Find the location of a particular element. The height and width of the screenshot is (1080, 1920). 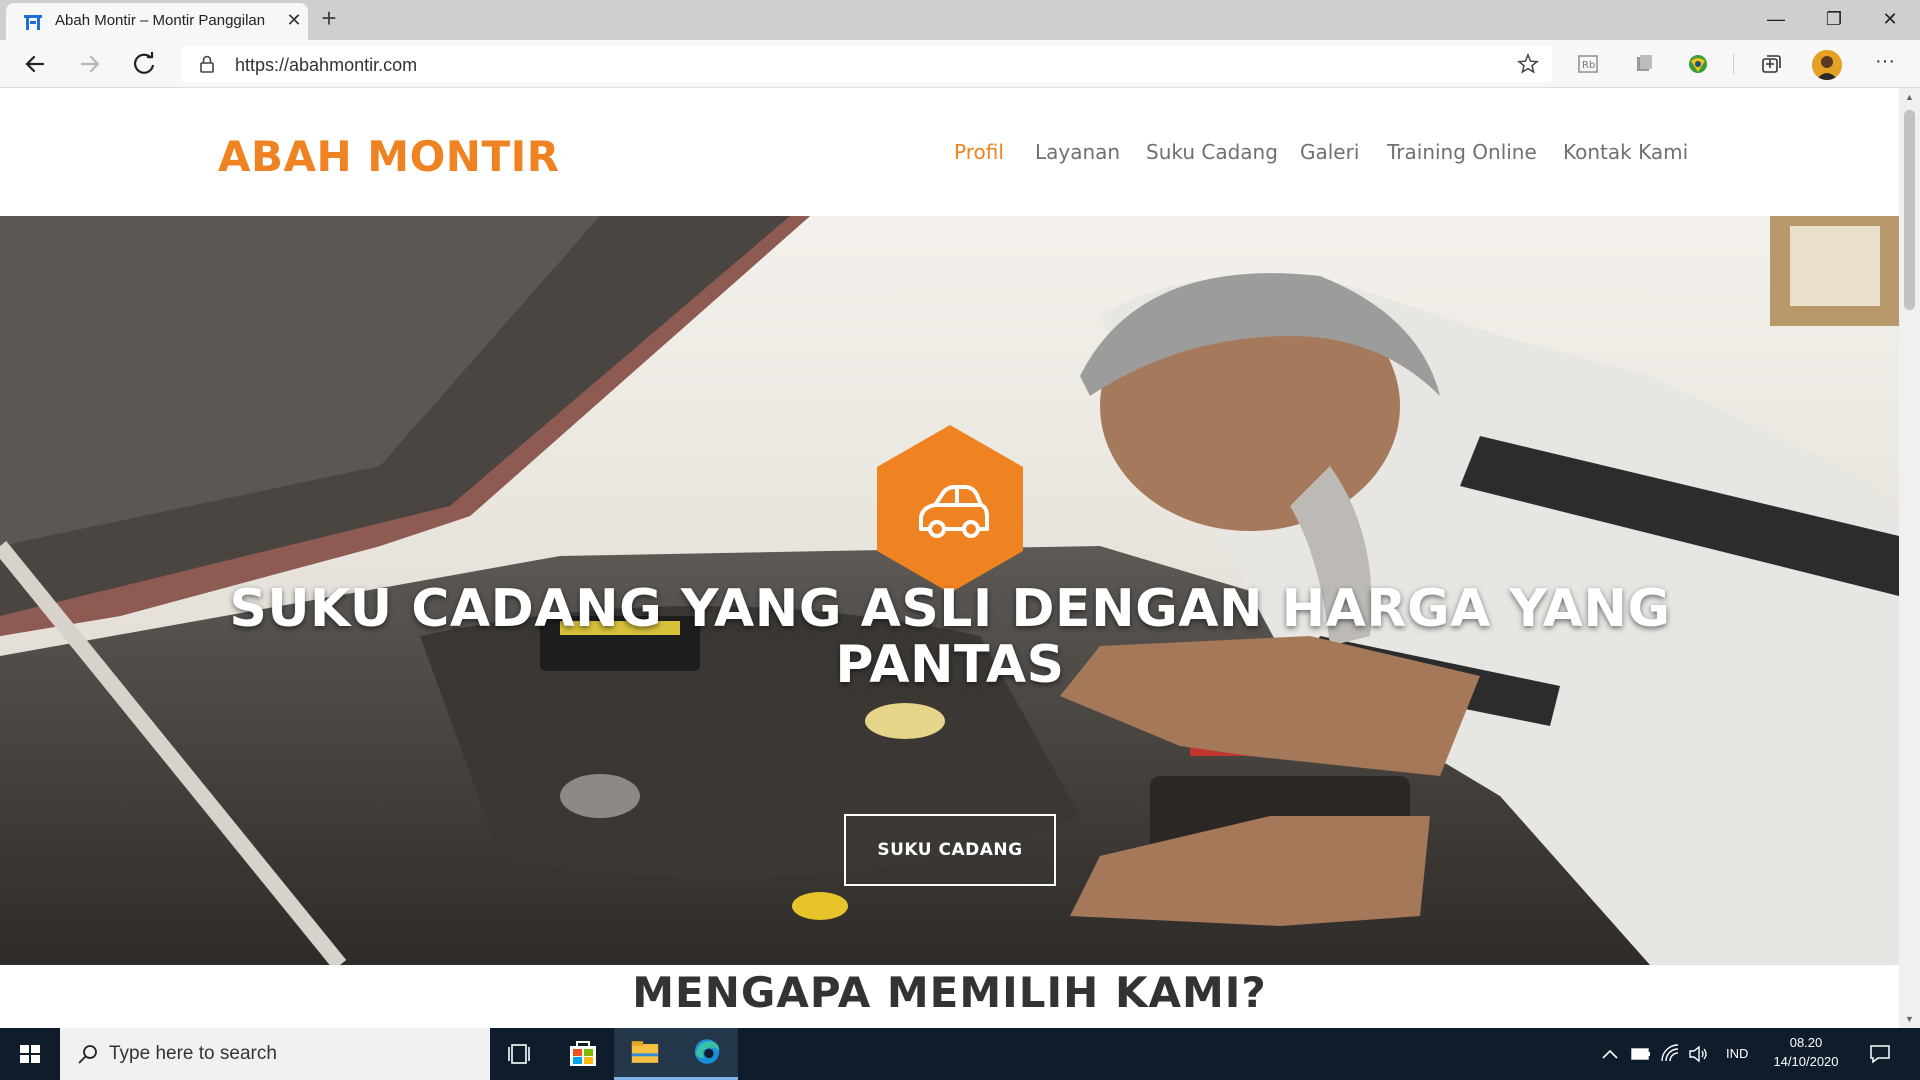

address-bar: https://abahmontir.com is located at coordinates (866, 64).